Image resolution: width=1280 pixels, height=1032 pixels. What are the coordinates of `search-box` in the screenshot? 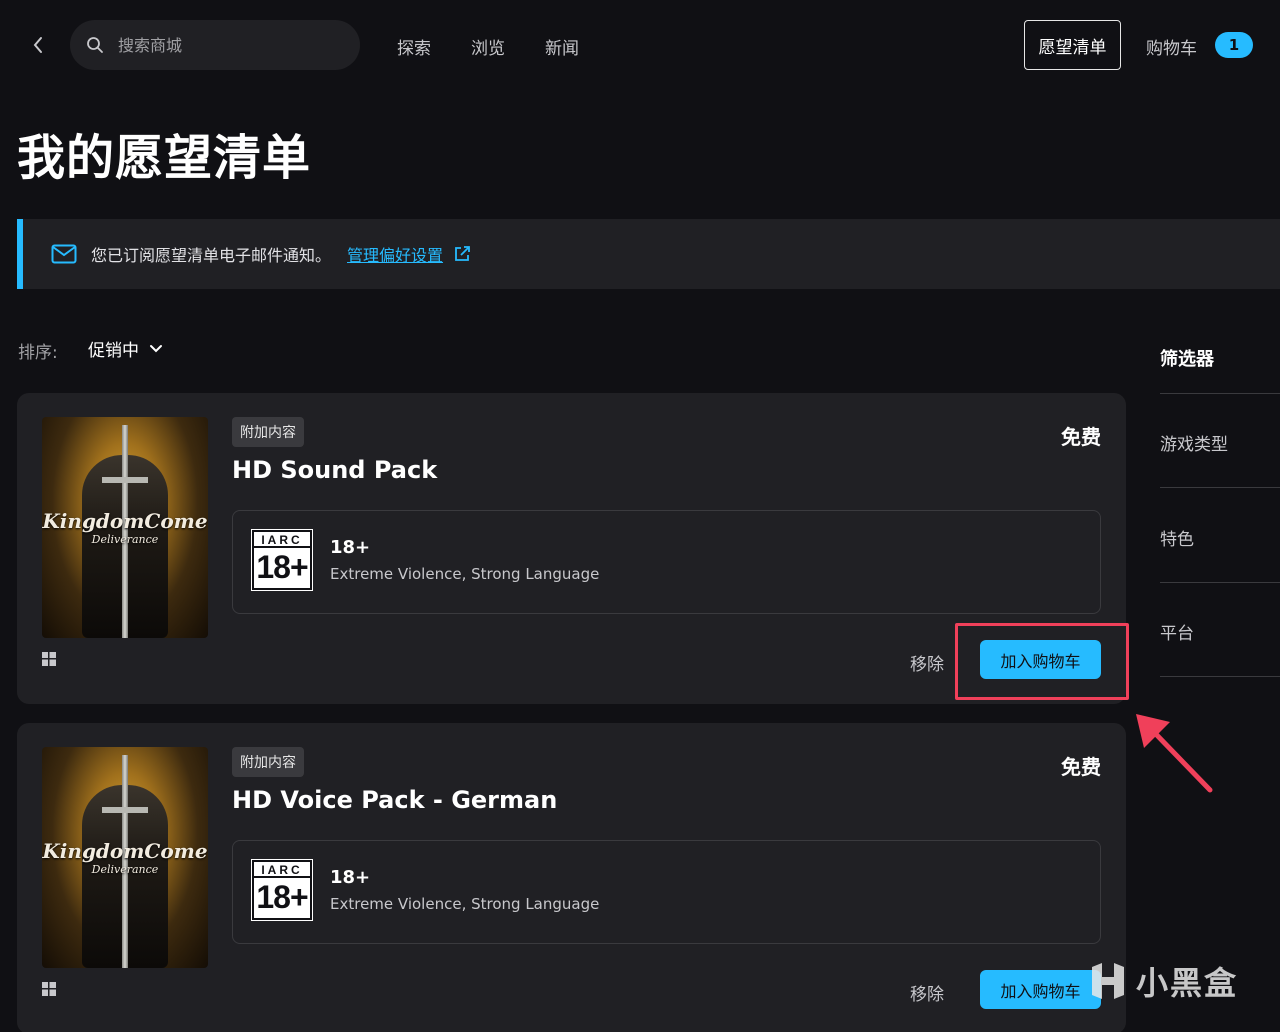 It's located at (215, 45).